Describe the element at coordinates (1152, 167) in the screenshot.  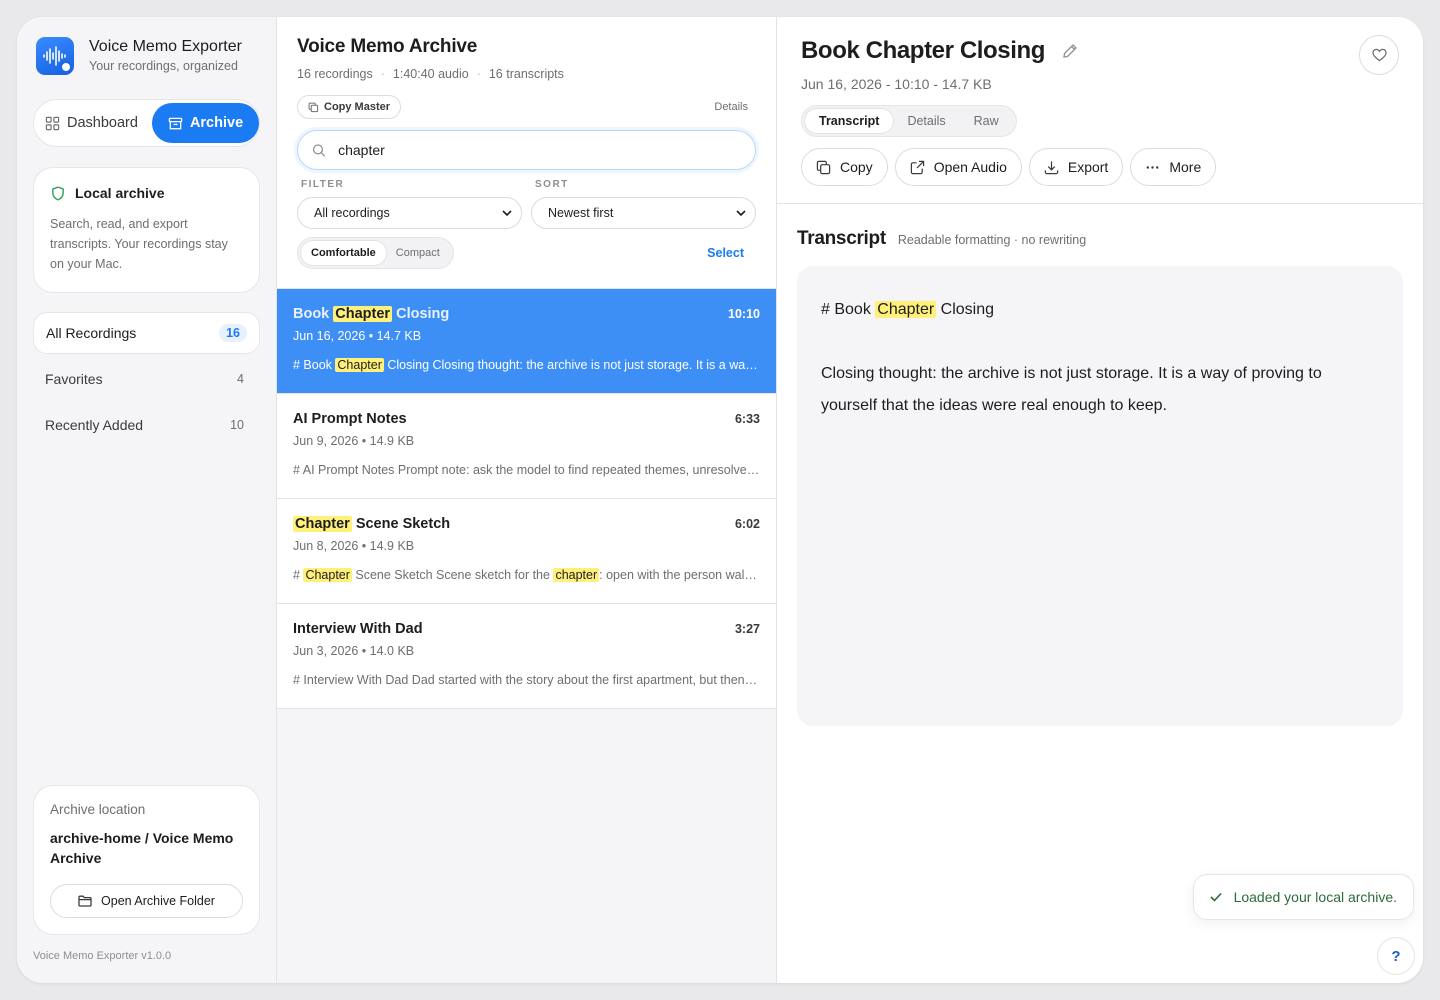
I see `ellipsis-icon` at that location.